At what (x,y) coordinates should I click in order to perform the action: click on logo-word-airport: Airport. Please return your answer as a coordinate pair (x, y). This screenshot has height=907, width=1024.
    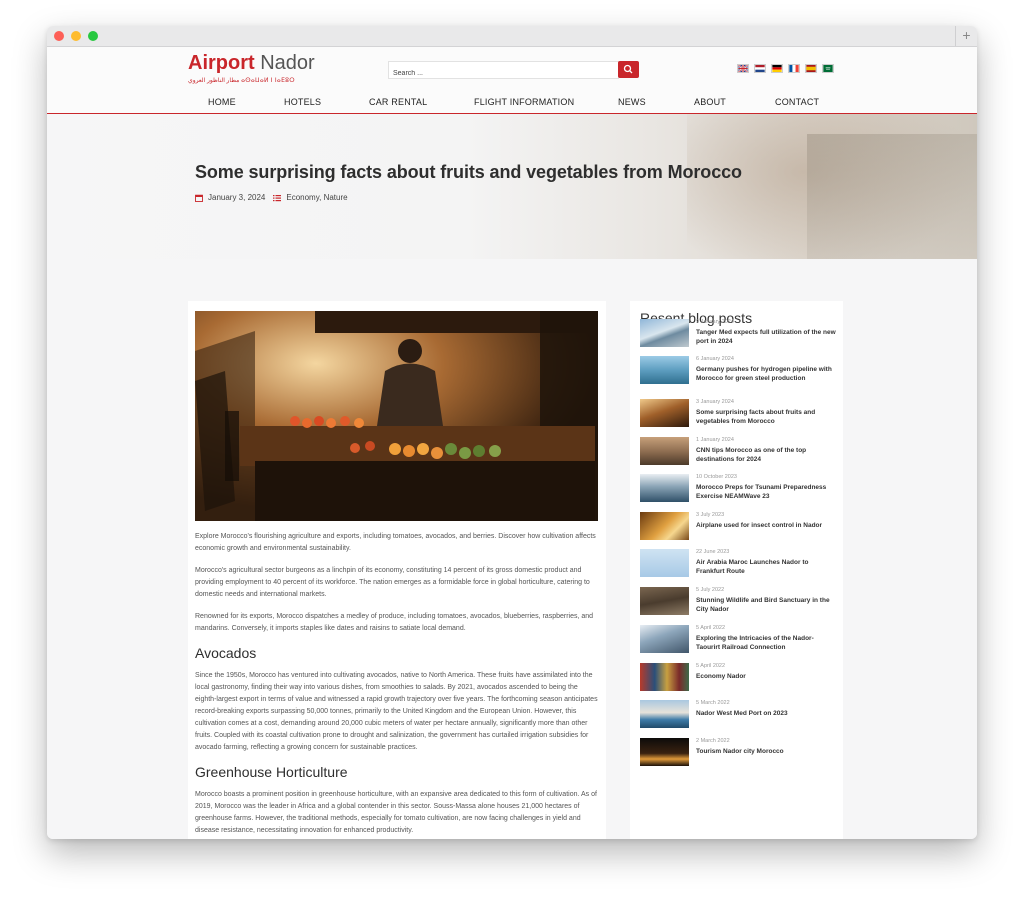
    Looking at the image, I should click on (221, 63).